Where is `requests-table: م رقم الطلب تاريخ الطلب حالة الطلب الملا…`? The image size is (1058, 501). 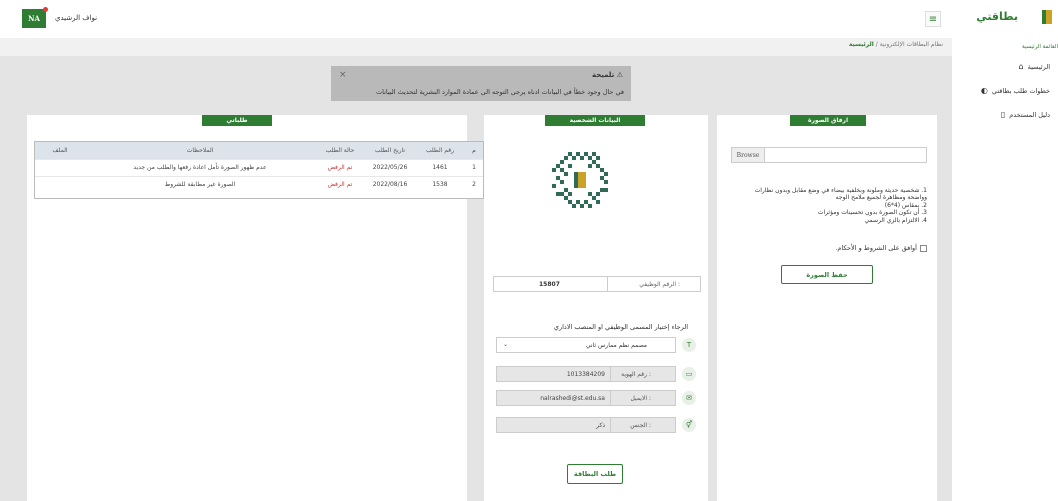 requests-table: م رقم الطلب تاريخ الطلب حالة الطلب الملا… is located at coordinates (259, 170).